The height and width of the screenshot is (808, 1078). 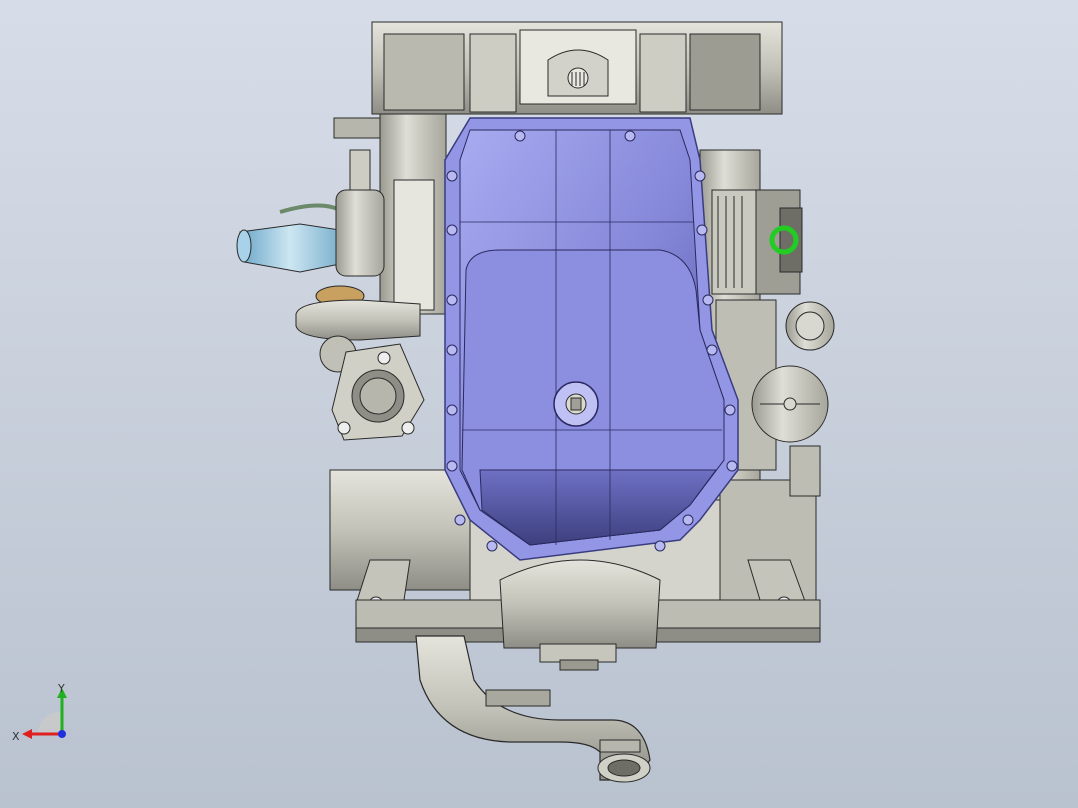 What do you see at coordinates (27, 734) in the screenshot?
I see `x-arrow-icon` at bounding box center [27, 734].